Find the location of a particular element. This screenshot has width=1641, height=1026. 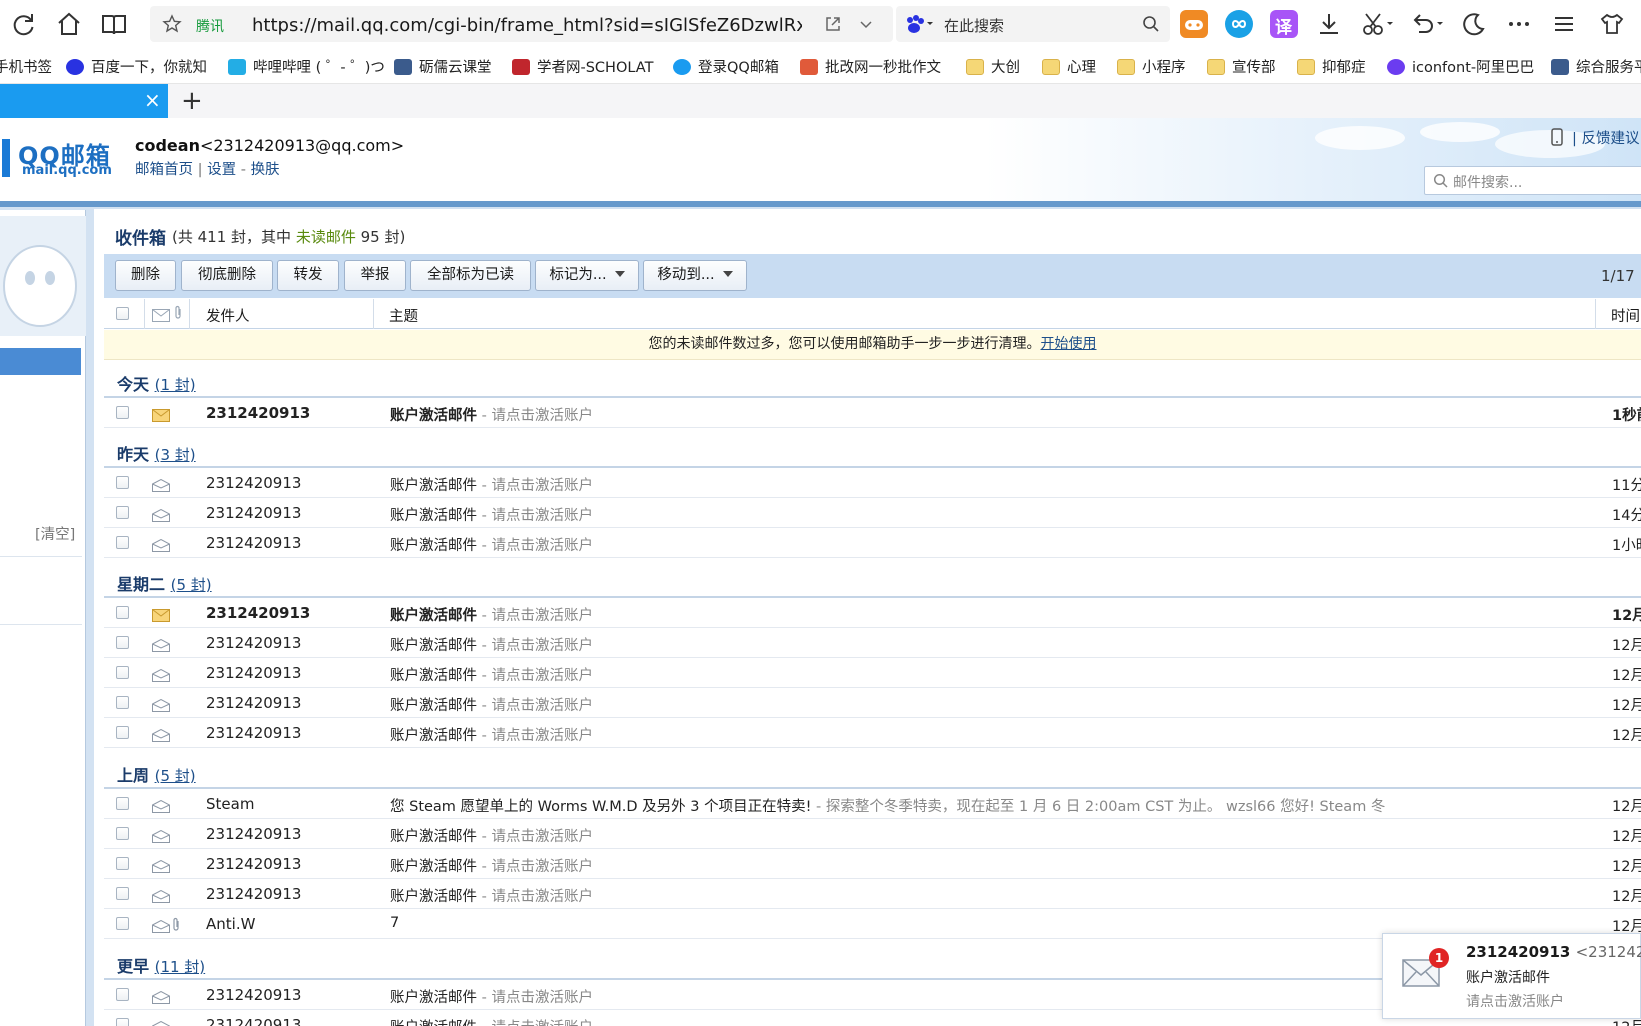

date-group-count-link: (11 封) is located at coordinates (180, 967).